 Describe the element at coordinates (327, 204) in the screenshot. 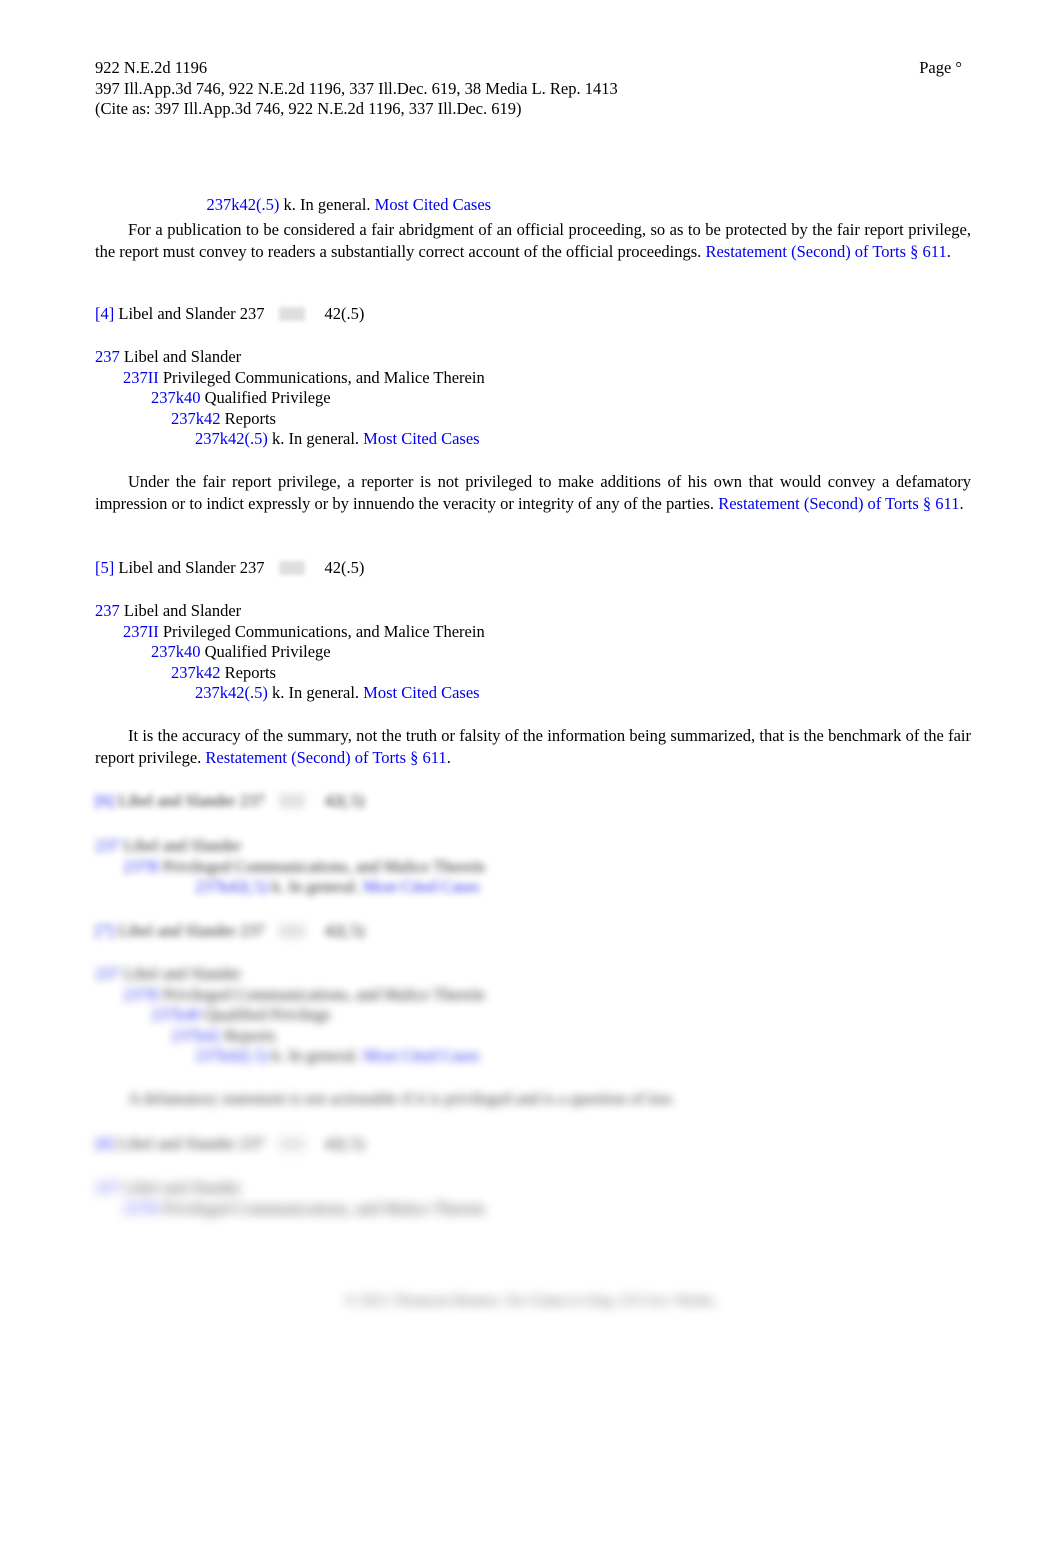

I see `key-number-text: k. In general.` at that location.